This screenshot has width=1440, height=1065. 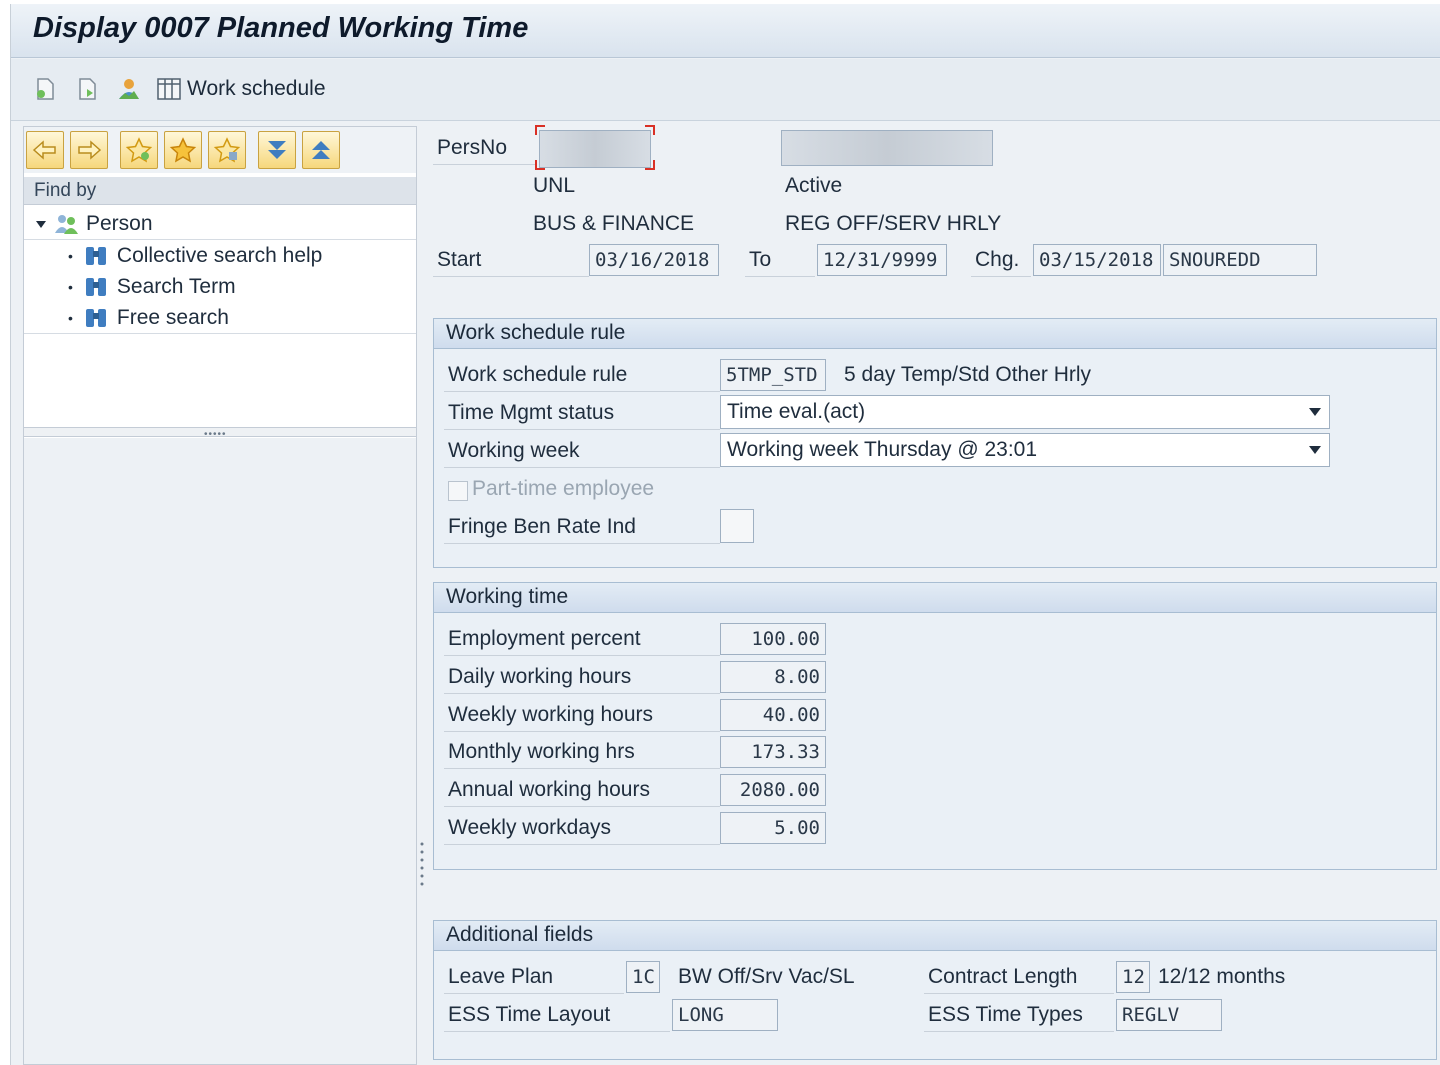 I want to click on monthly-hours-field: 173.33, so click(x=773, y=752).